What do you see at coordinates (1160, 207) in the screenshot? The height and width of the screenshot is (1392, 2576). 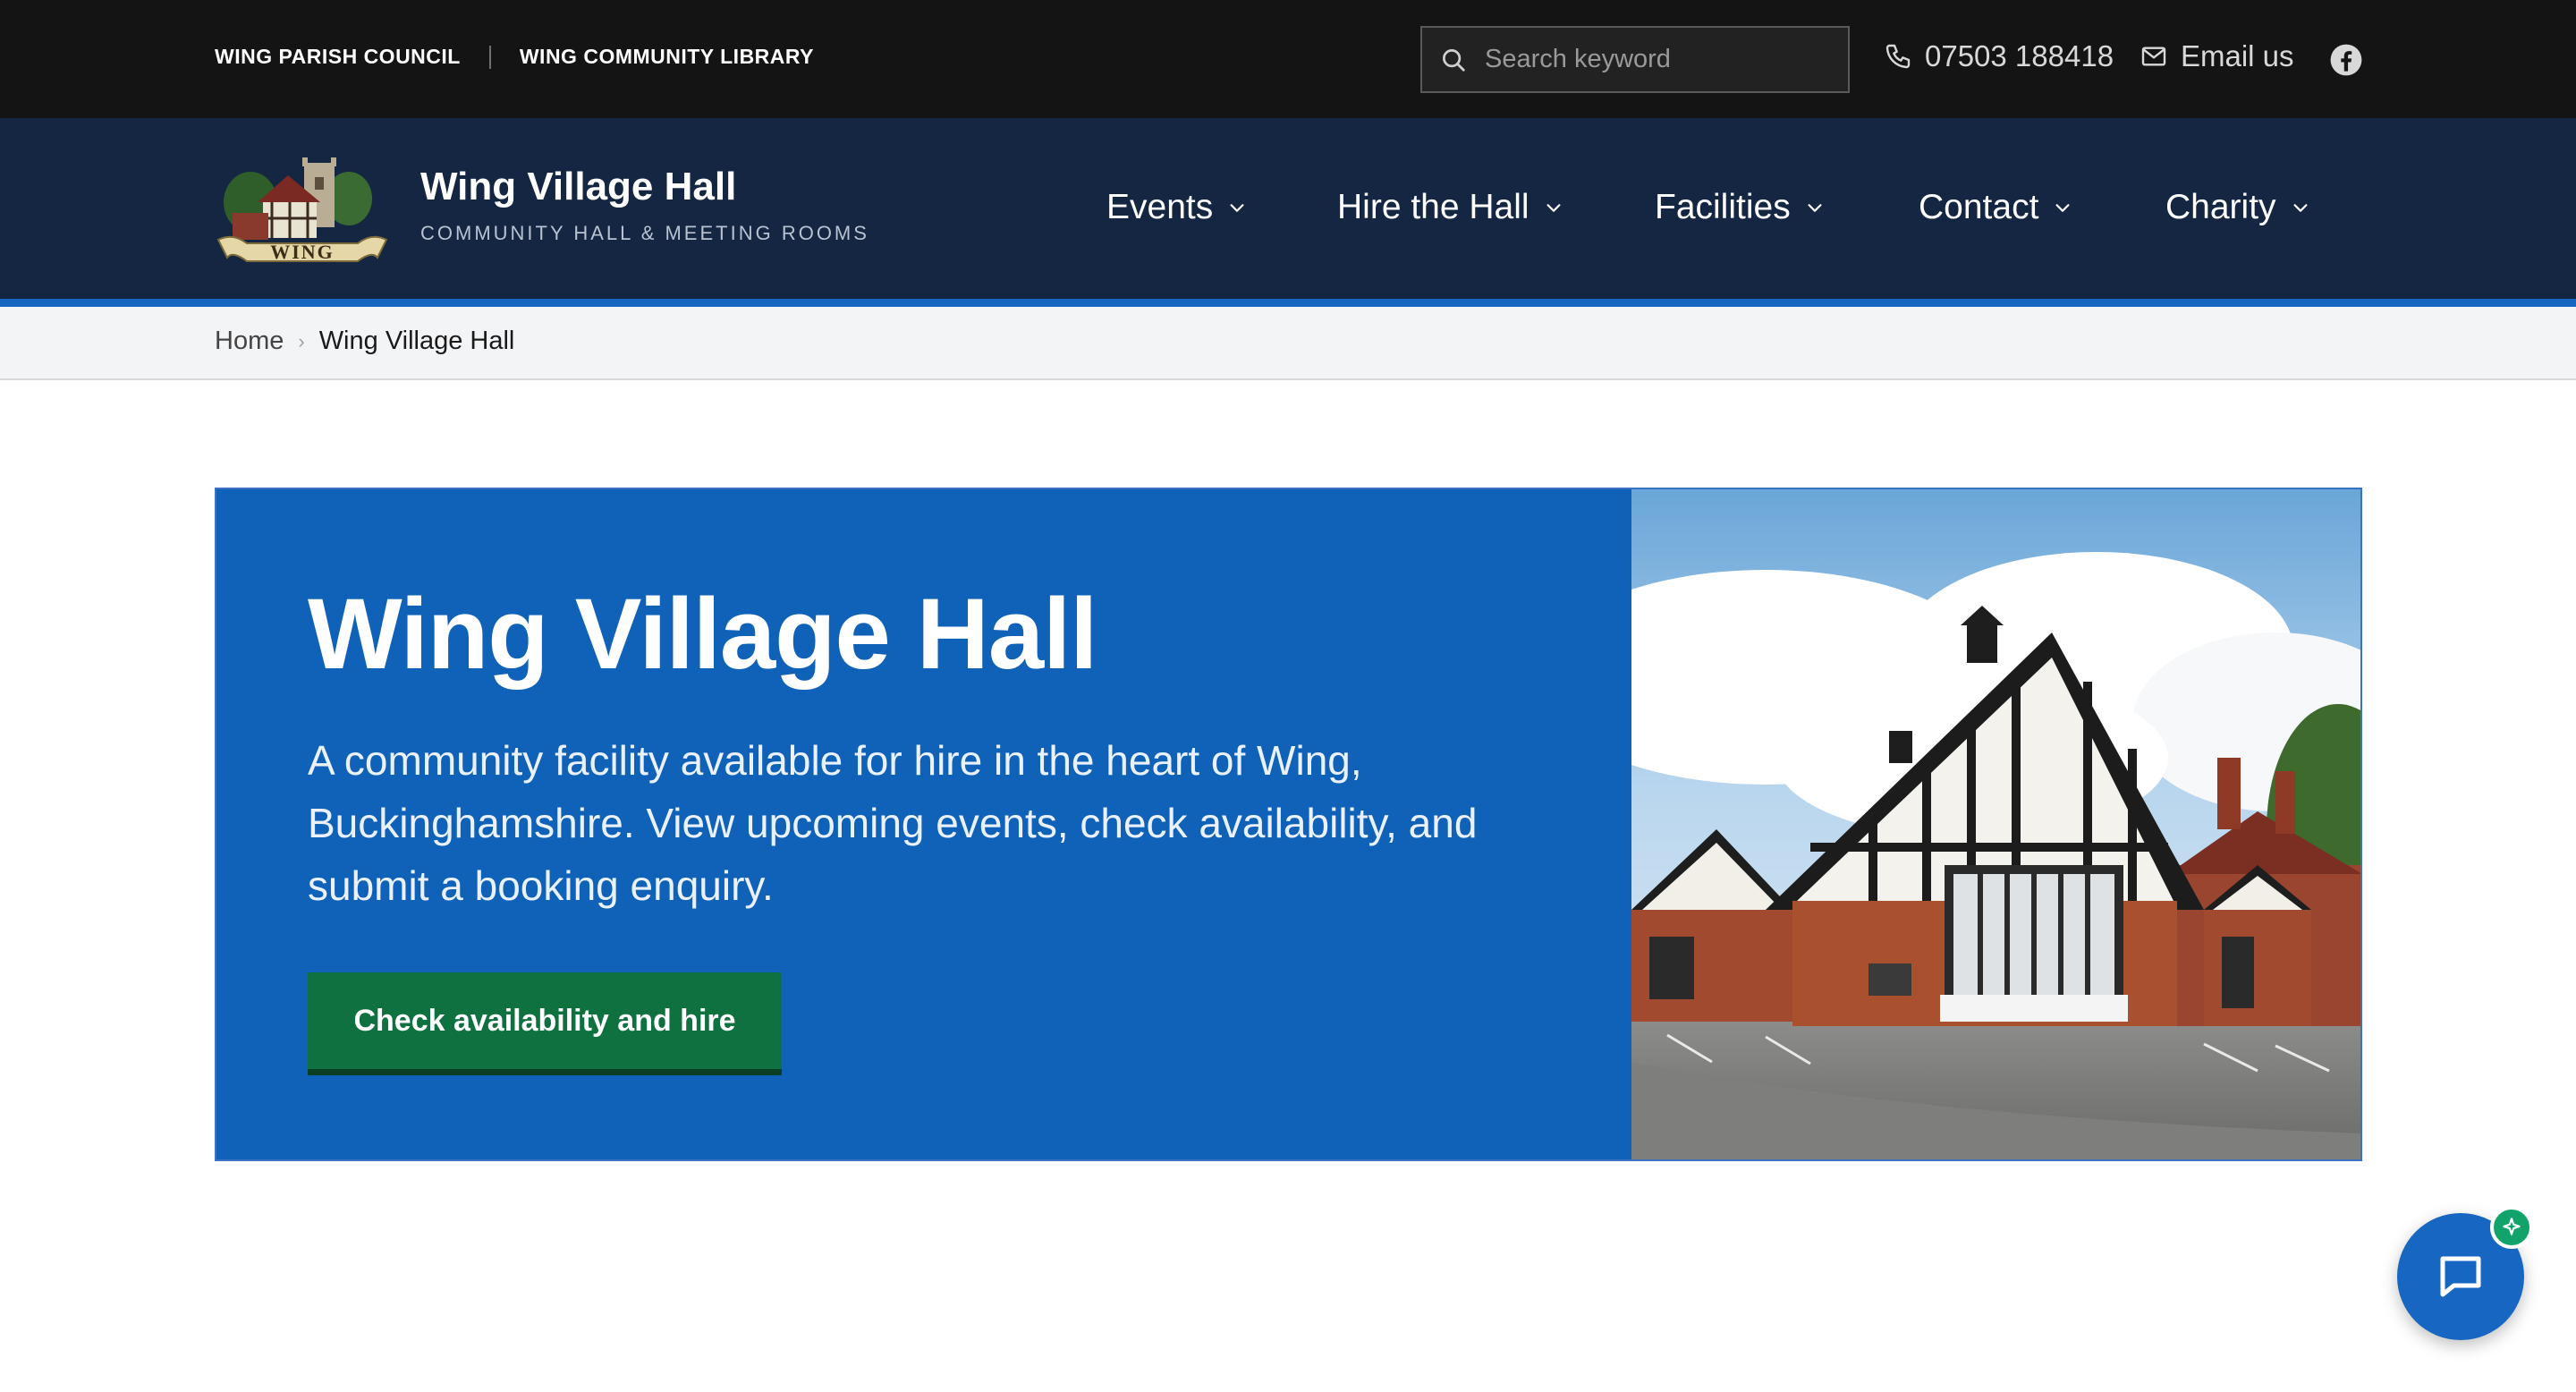 I see `nav-events-label: Events` at bounding box center [1160, 207].